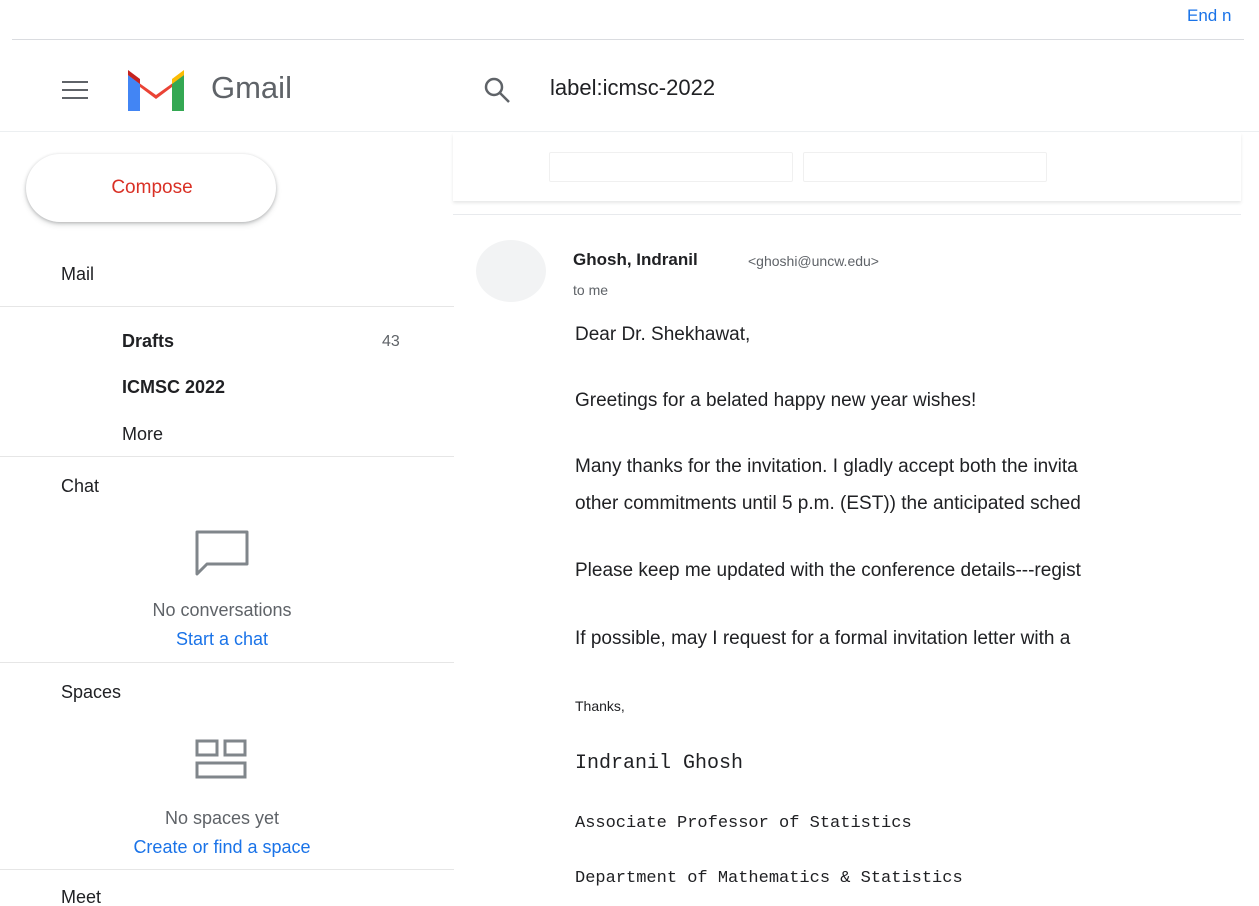 This screenshot has height=906, width=1259. What do you see at coordinates (813, 261) in the screenshot?
I see `sender-email: <ghoshi@uncw.edu>` at bounding box center [813, 261].